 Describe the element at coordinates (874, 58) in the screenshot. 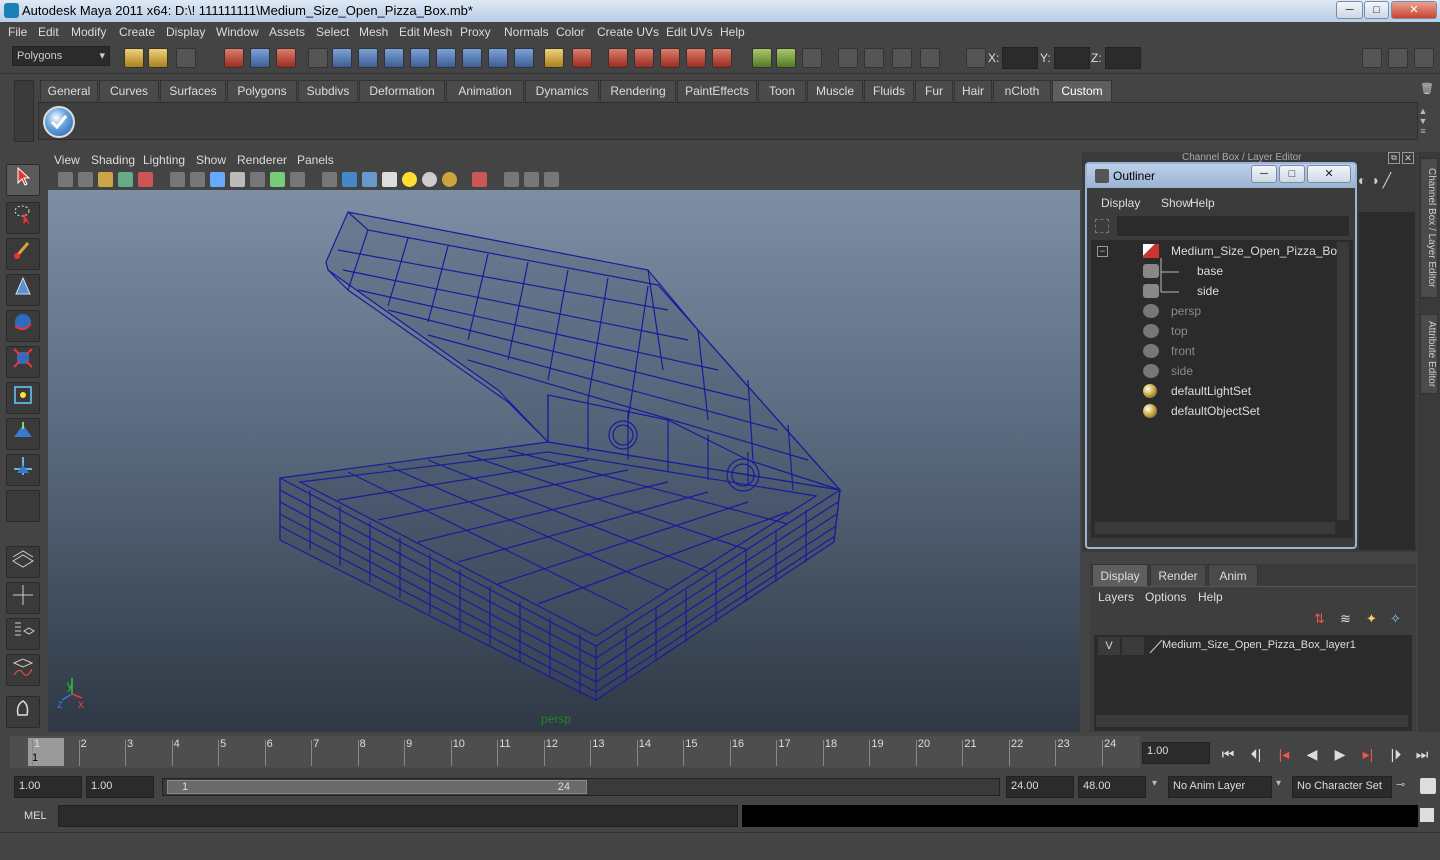

I see `render-current-icon` at that location.